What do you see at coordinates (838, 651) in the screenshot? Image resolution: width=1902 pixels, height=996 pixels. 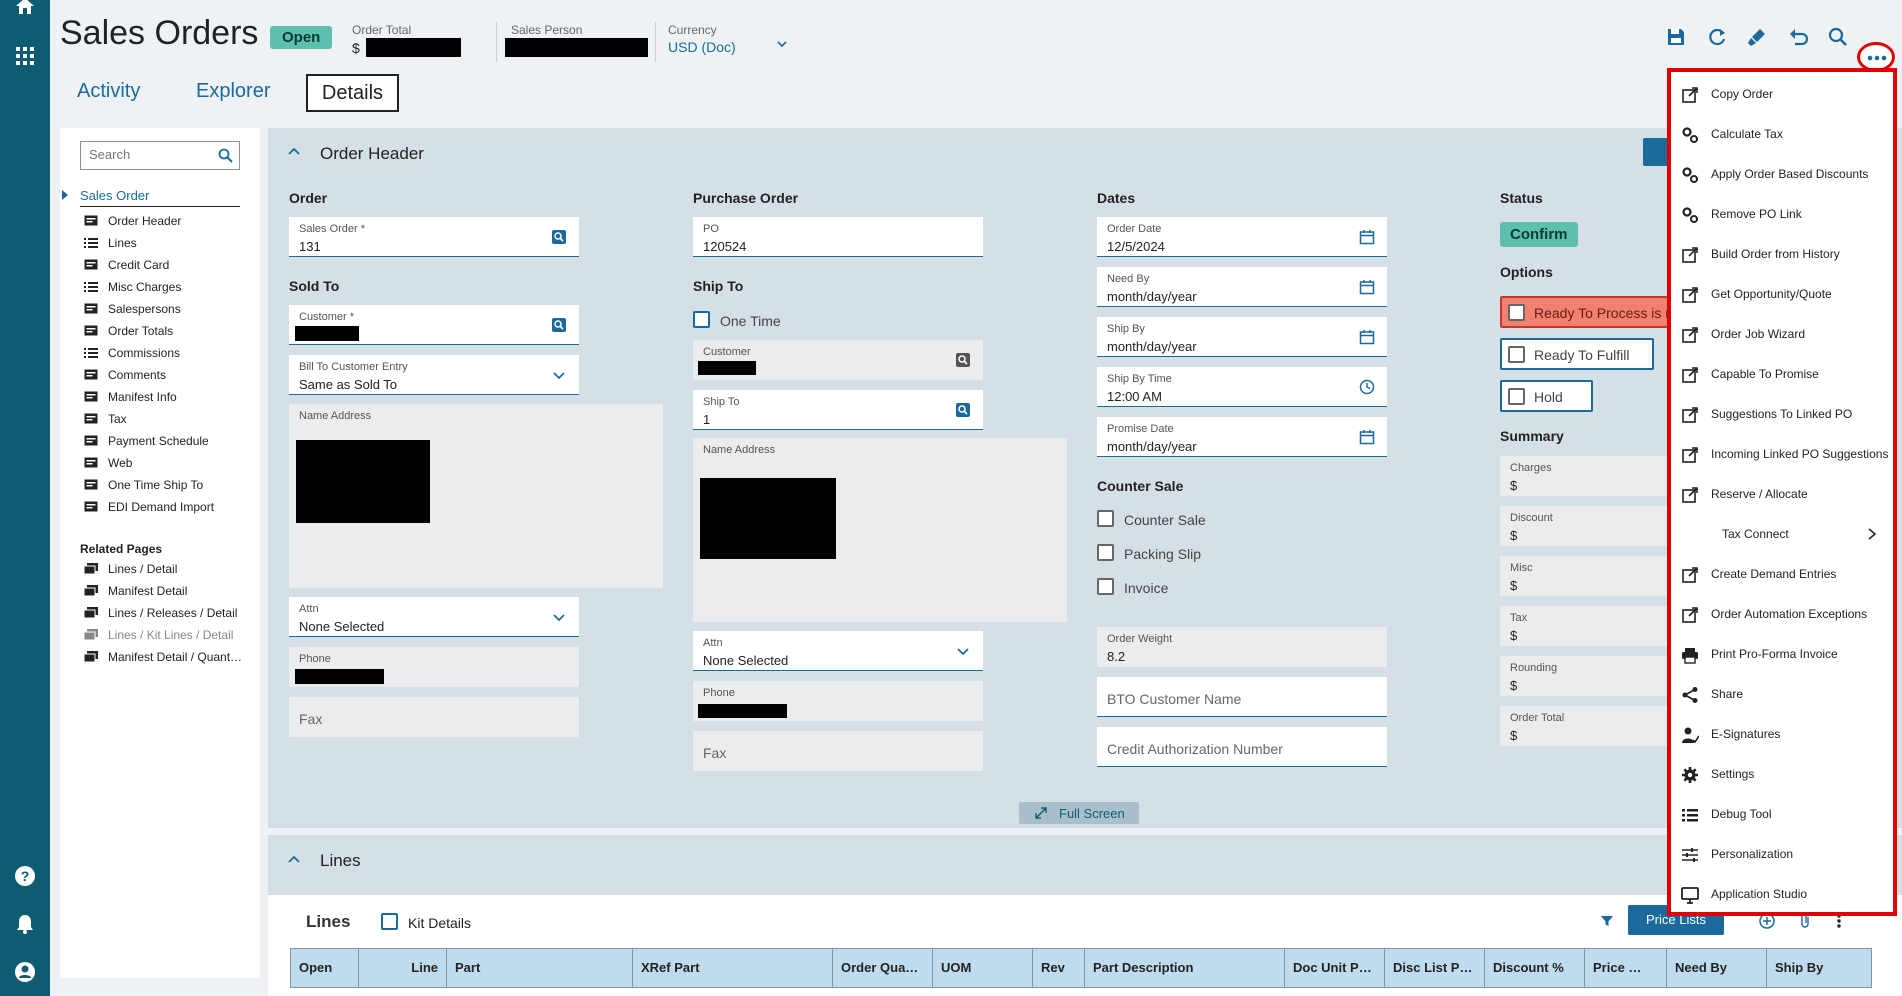 I see `ship-attn-select: Attn None Selected` at bounding box center [838, 651].